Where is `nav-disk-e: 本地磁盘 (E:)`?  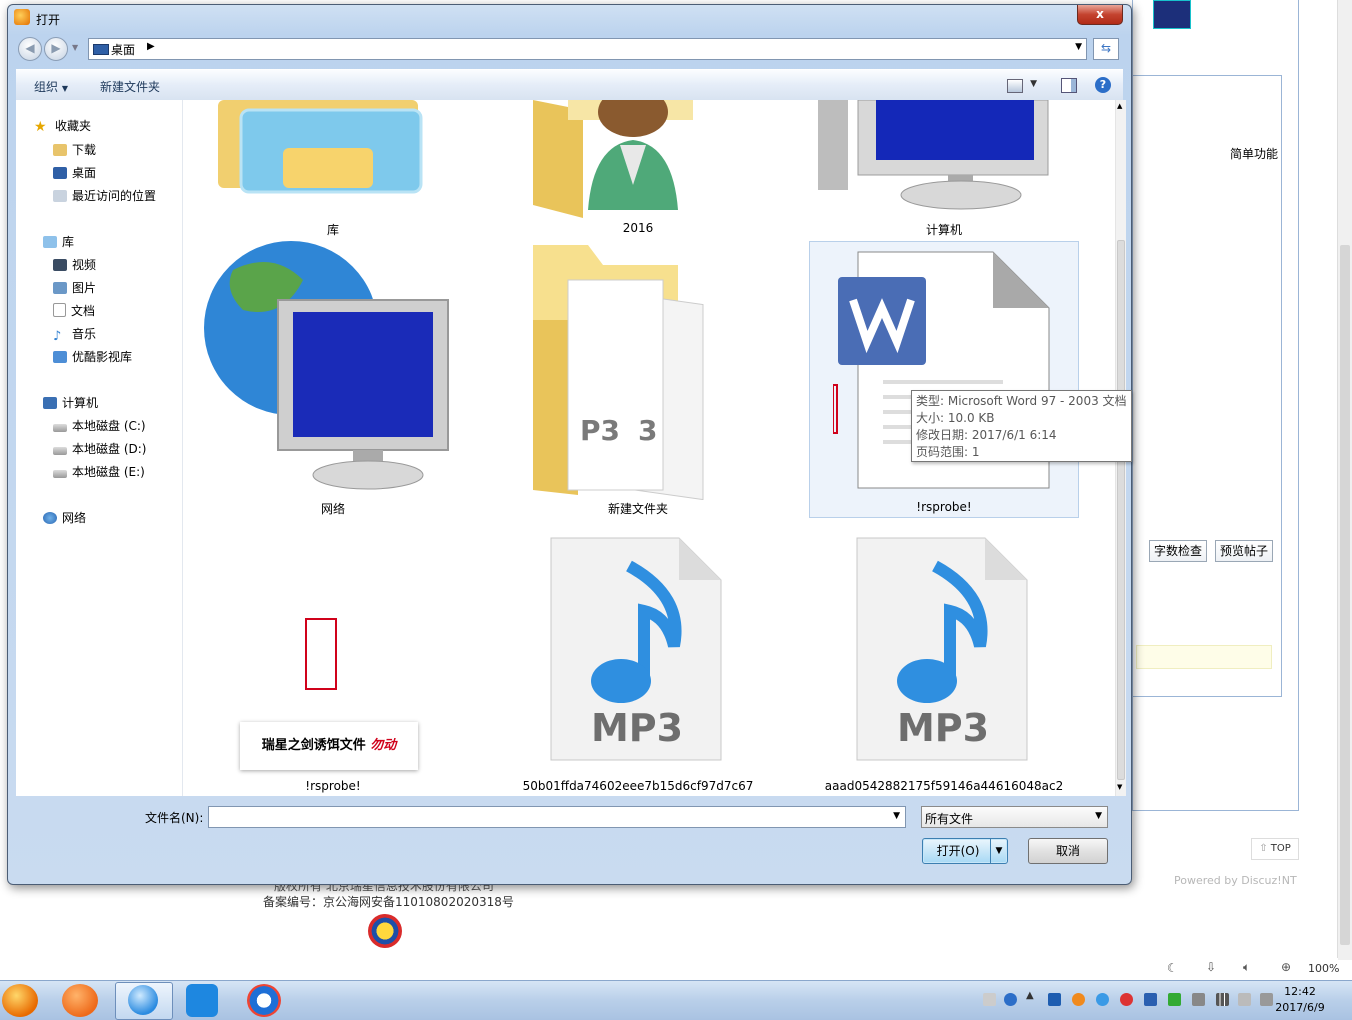
nav-disk-e: 本地磁盘 (E:) is located at coordinates (99, 472).